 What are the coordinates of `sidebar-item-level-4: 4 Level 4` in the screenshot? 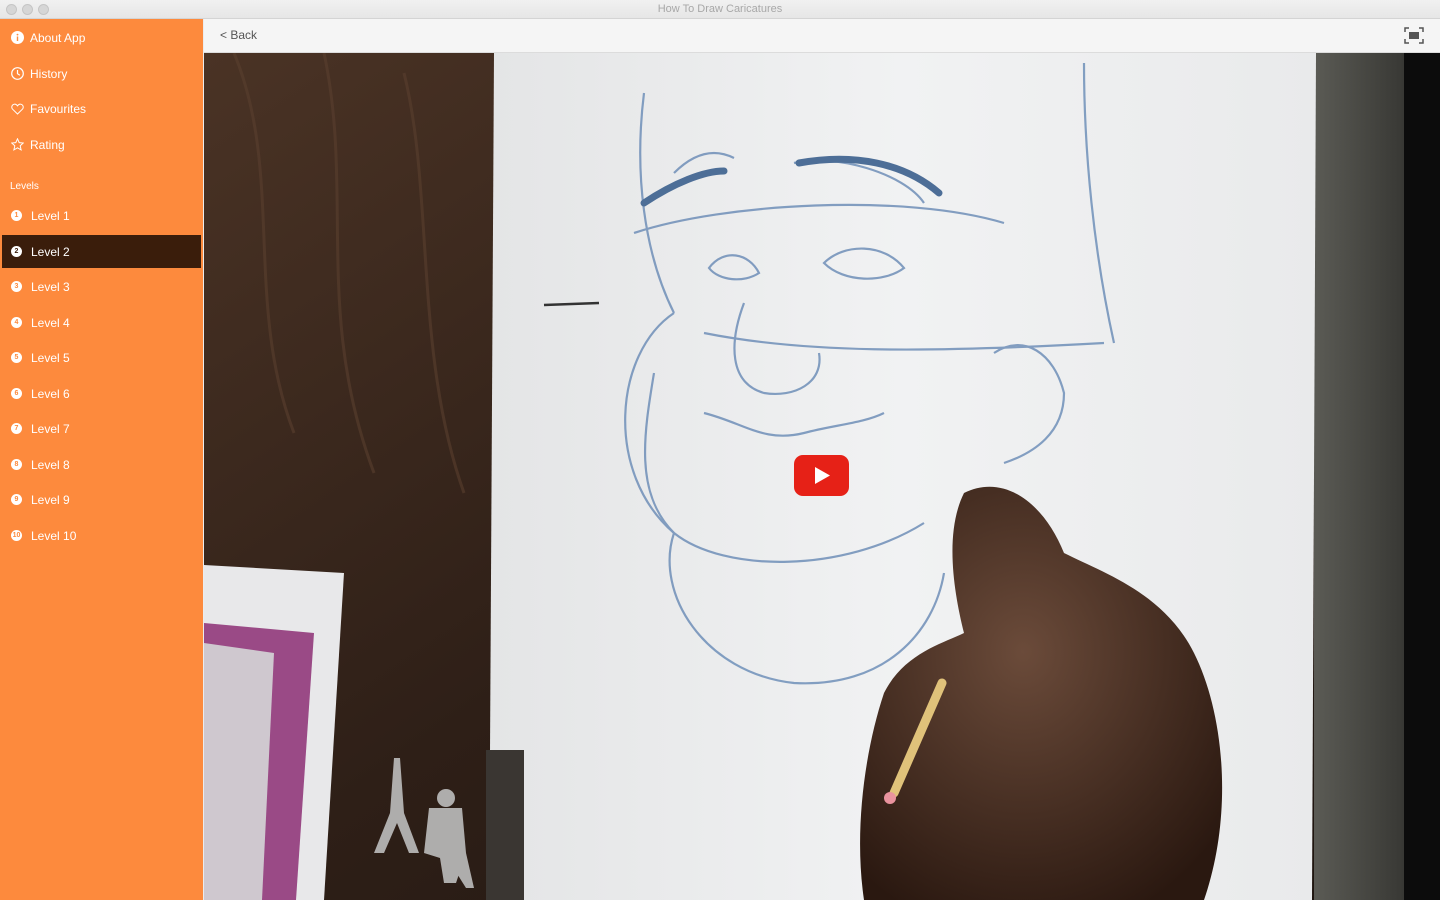 It's located at (101, 322).